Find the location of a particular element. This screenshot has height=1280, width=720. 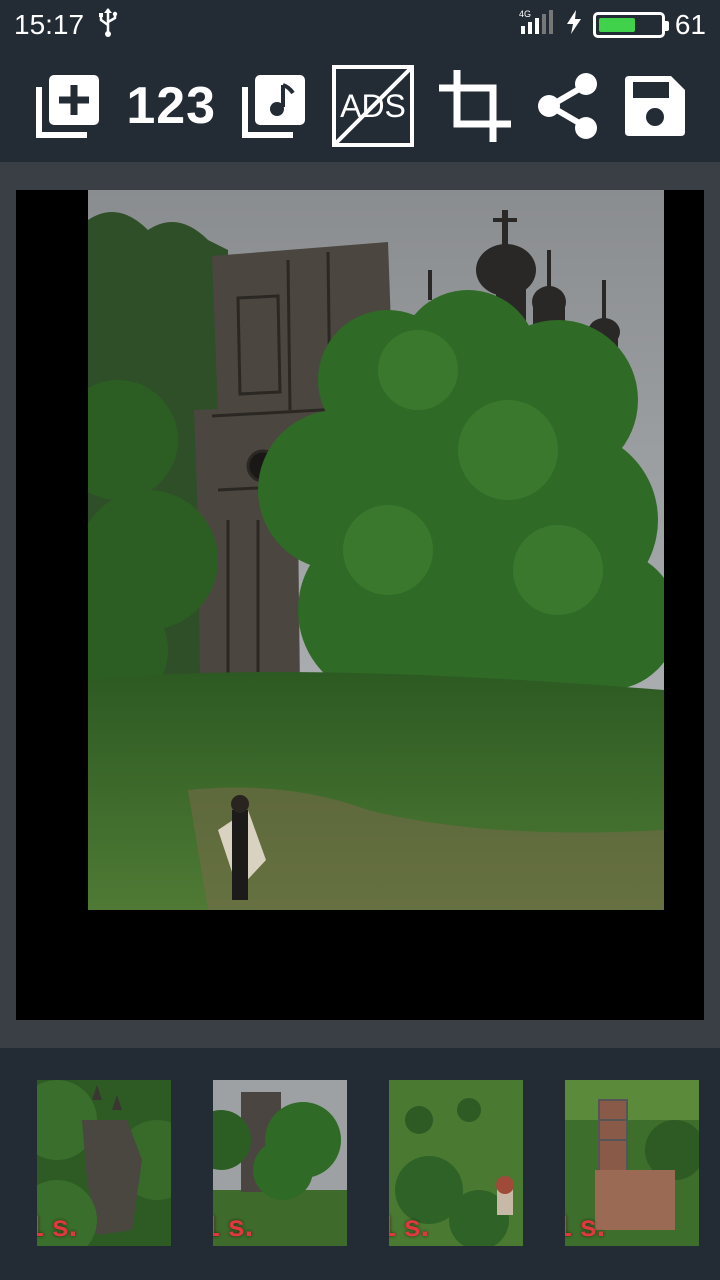

music-icon is located at coordinates (273, 106).